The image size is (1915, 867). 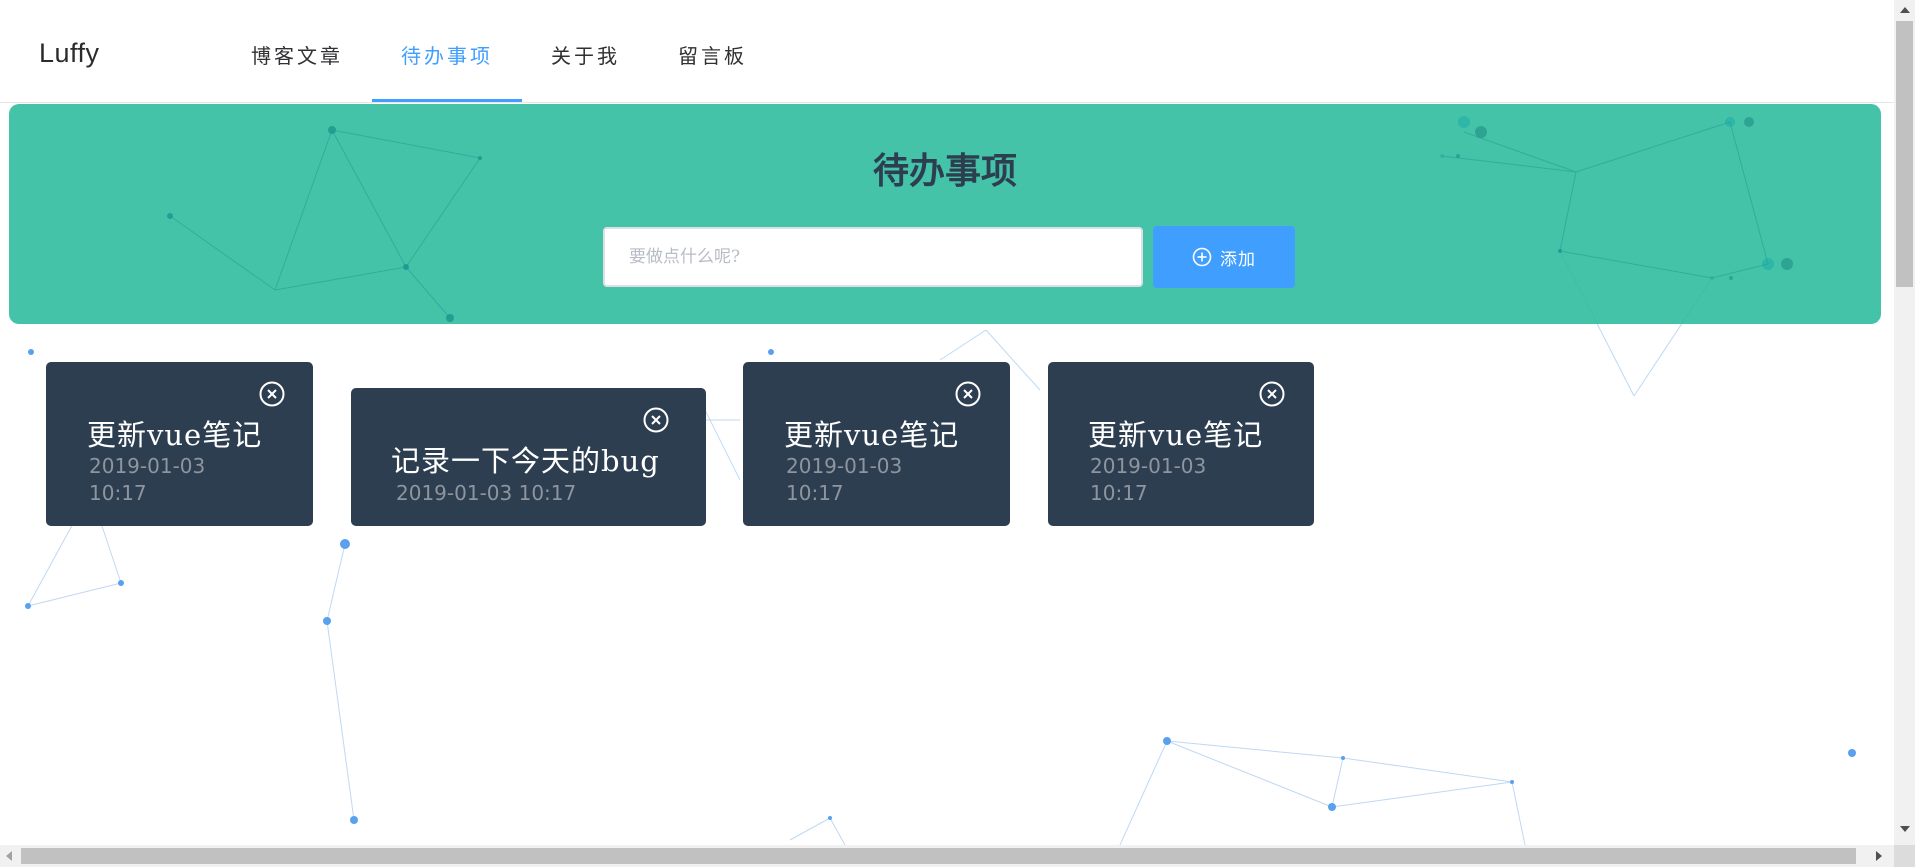 What do you see at coordinates (525, 461) in the screenshot?
I see `todo-title: 记录一下今天的bug` at bounding box center [525, 461].